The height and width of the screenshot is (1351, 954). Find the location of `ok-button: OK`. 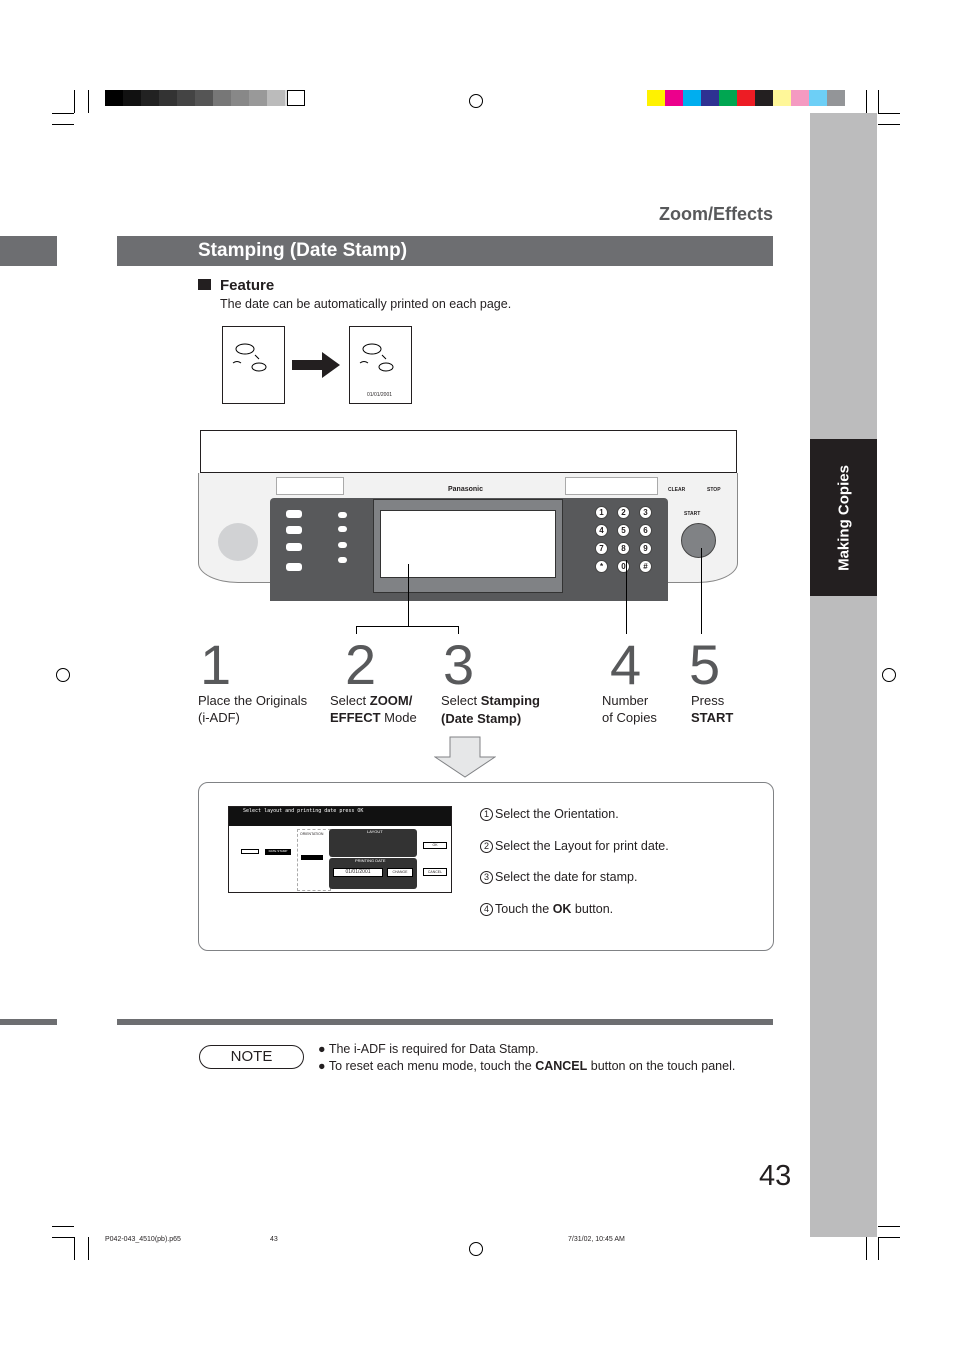

ok-button: OK is located at coordinates (435, 845).